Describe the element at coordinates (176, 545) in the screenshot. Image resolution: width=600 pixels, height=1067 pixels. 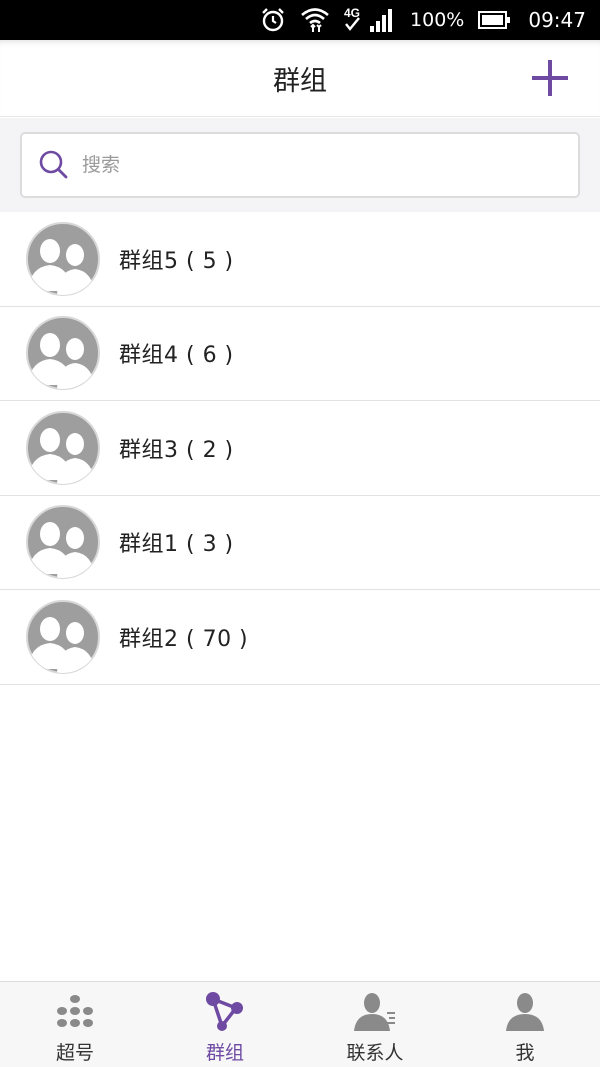
I see `group-name: 群组1 ( 3 )` at that location.